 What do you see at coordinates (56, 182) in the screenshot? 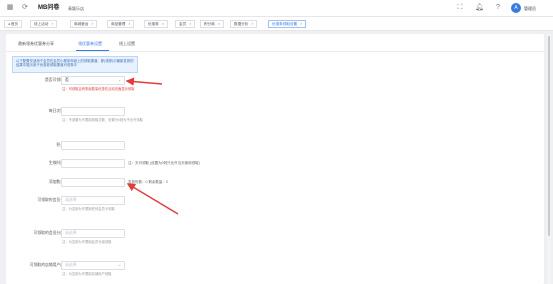
I see `quantity-label: 添加数量` at bounding box center [56, 182].